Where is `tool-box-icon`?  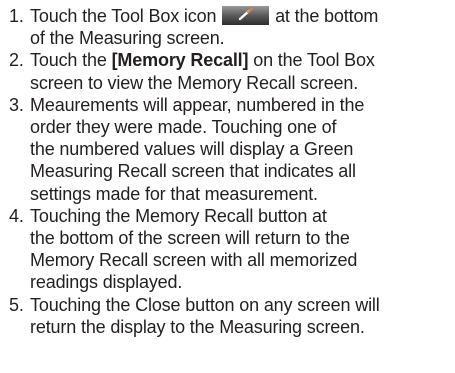
tool-box-icon is located at coordinates (246, 15).